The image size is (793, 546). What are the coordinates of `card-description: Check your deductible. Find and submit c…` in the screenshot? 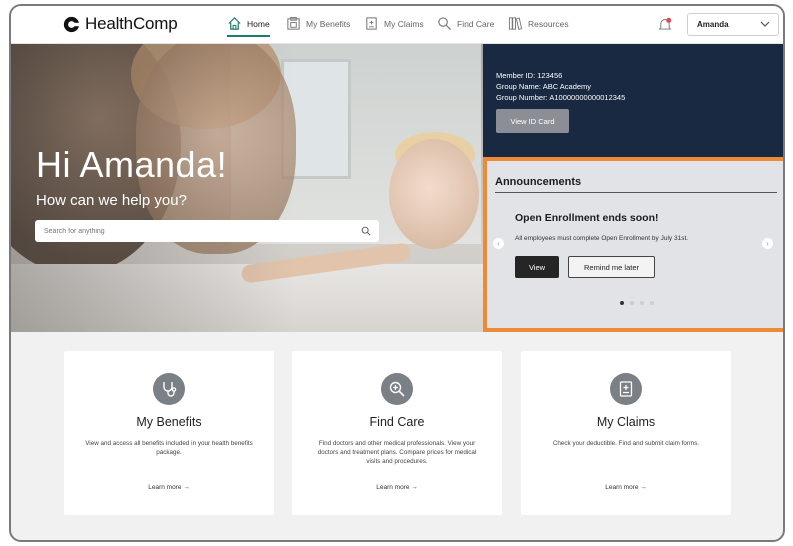 It's located at (626, 443).